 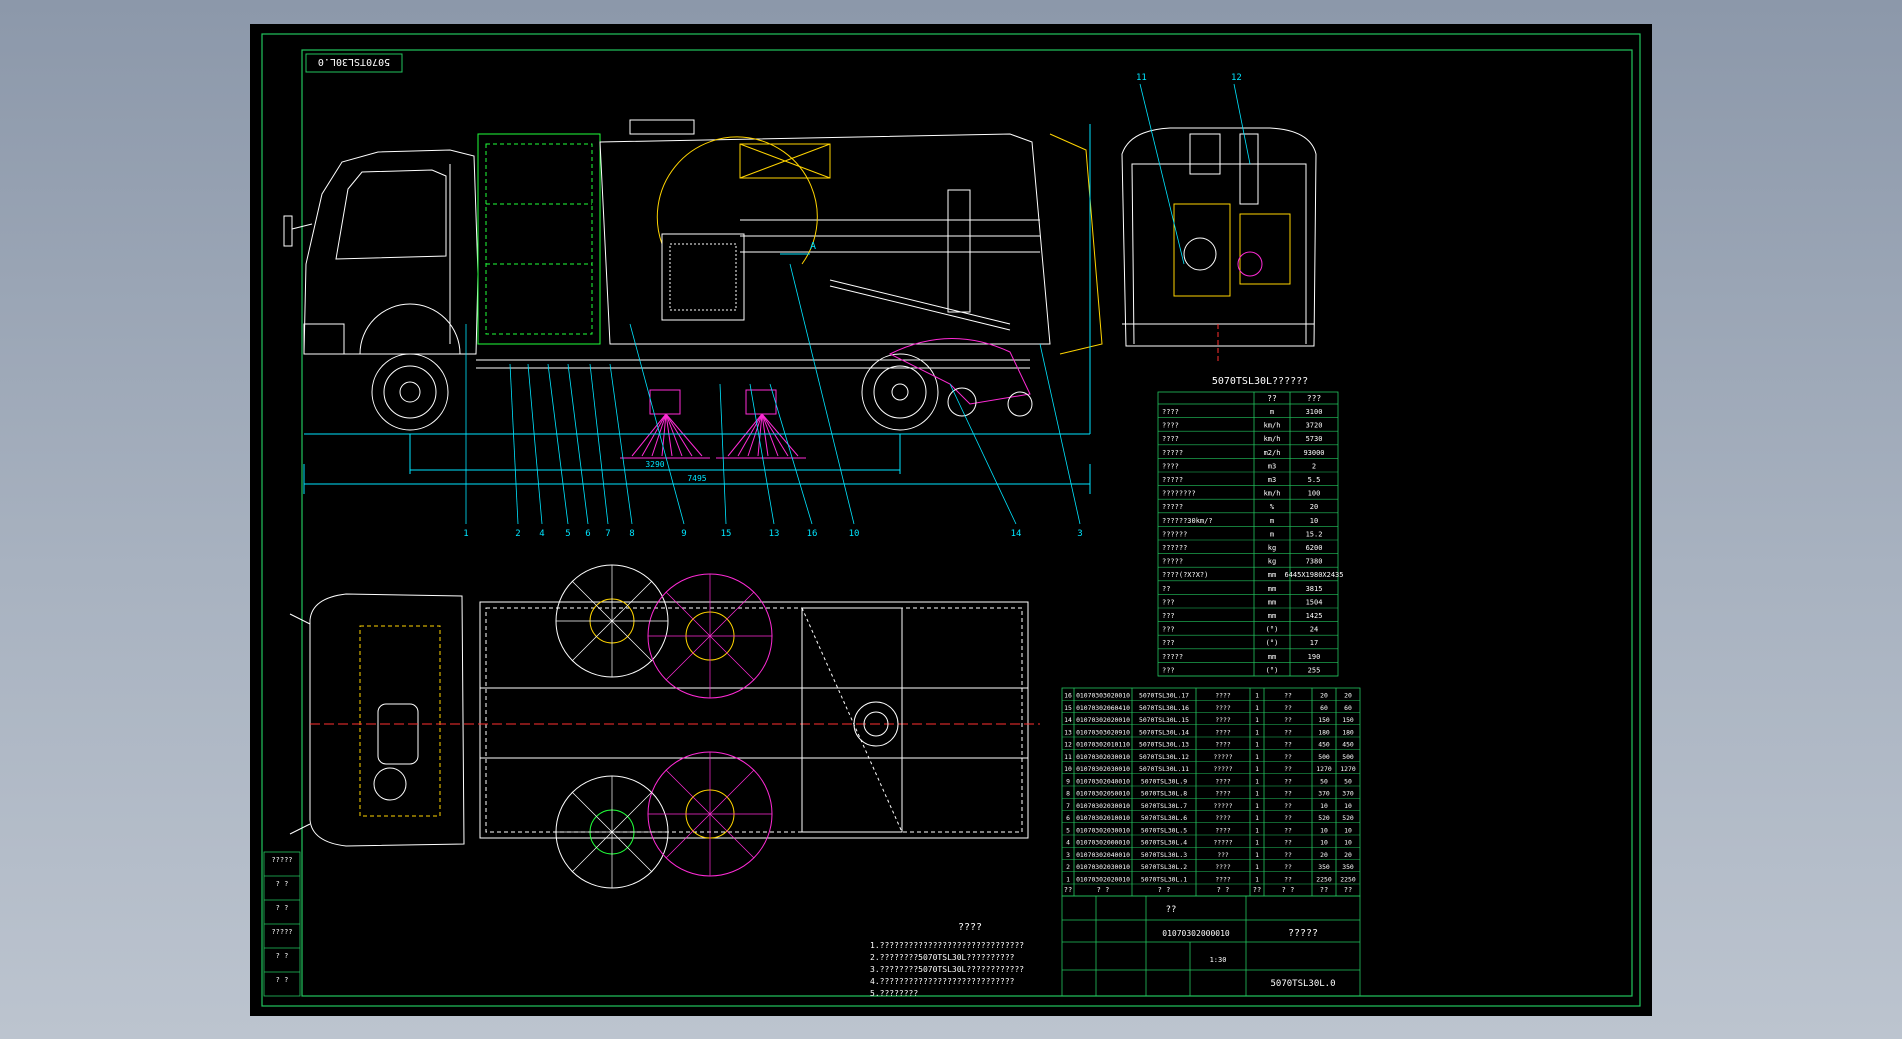 What do you see at coordinates (703, 277) in the screenshot?
I see `fan-box` at bounding box center [703, 277].